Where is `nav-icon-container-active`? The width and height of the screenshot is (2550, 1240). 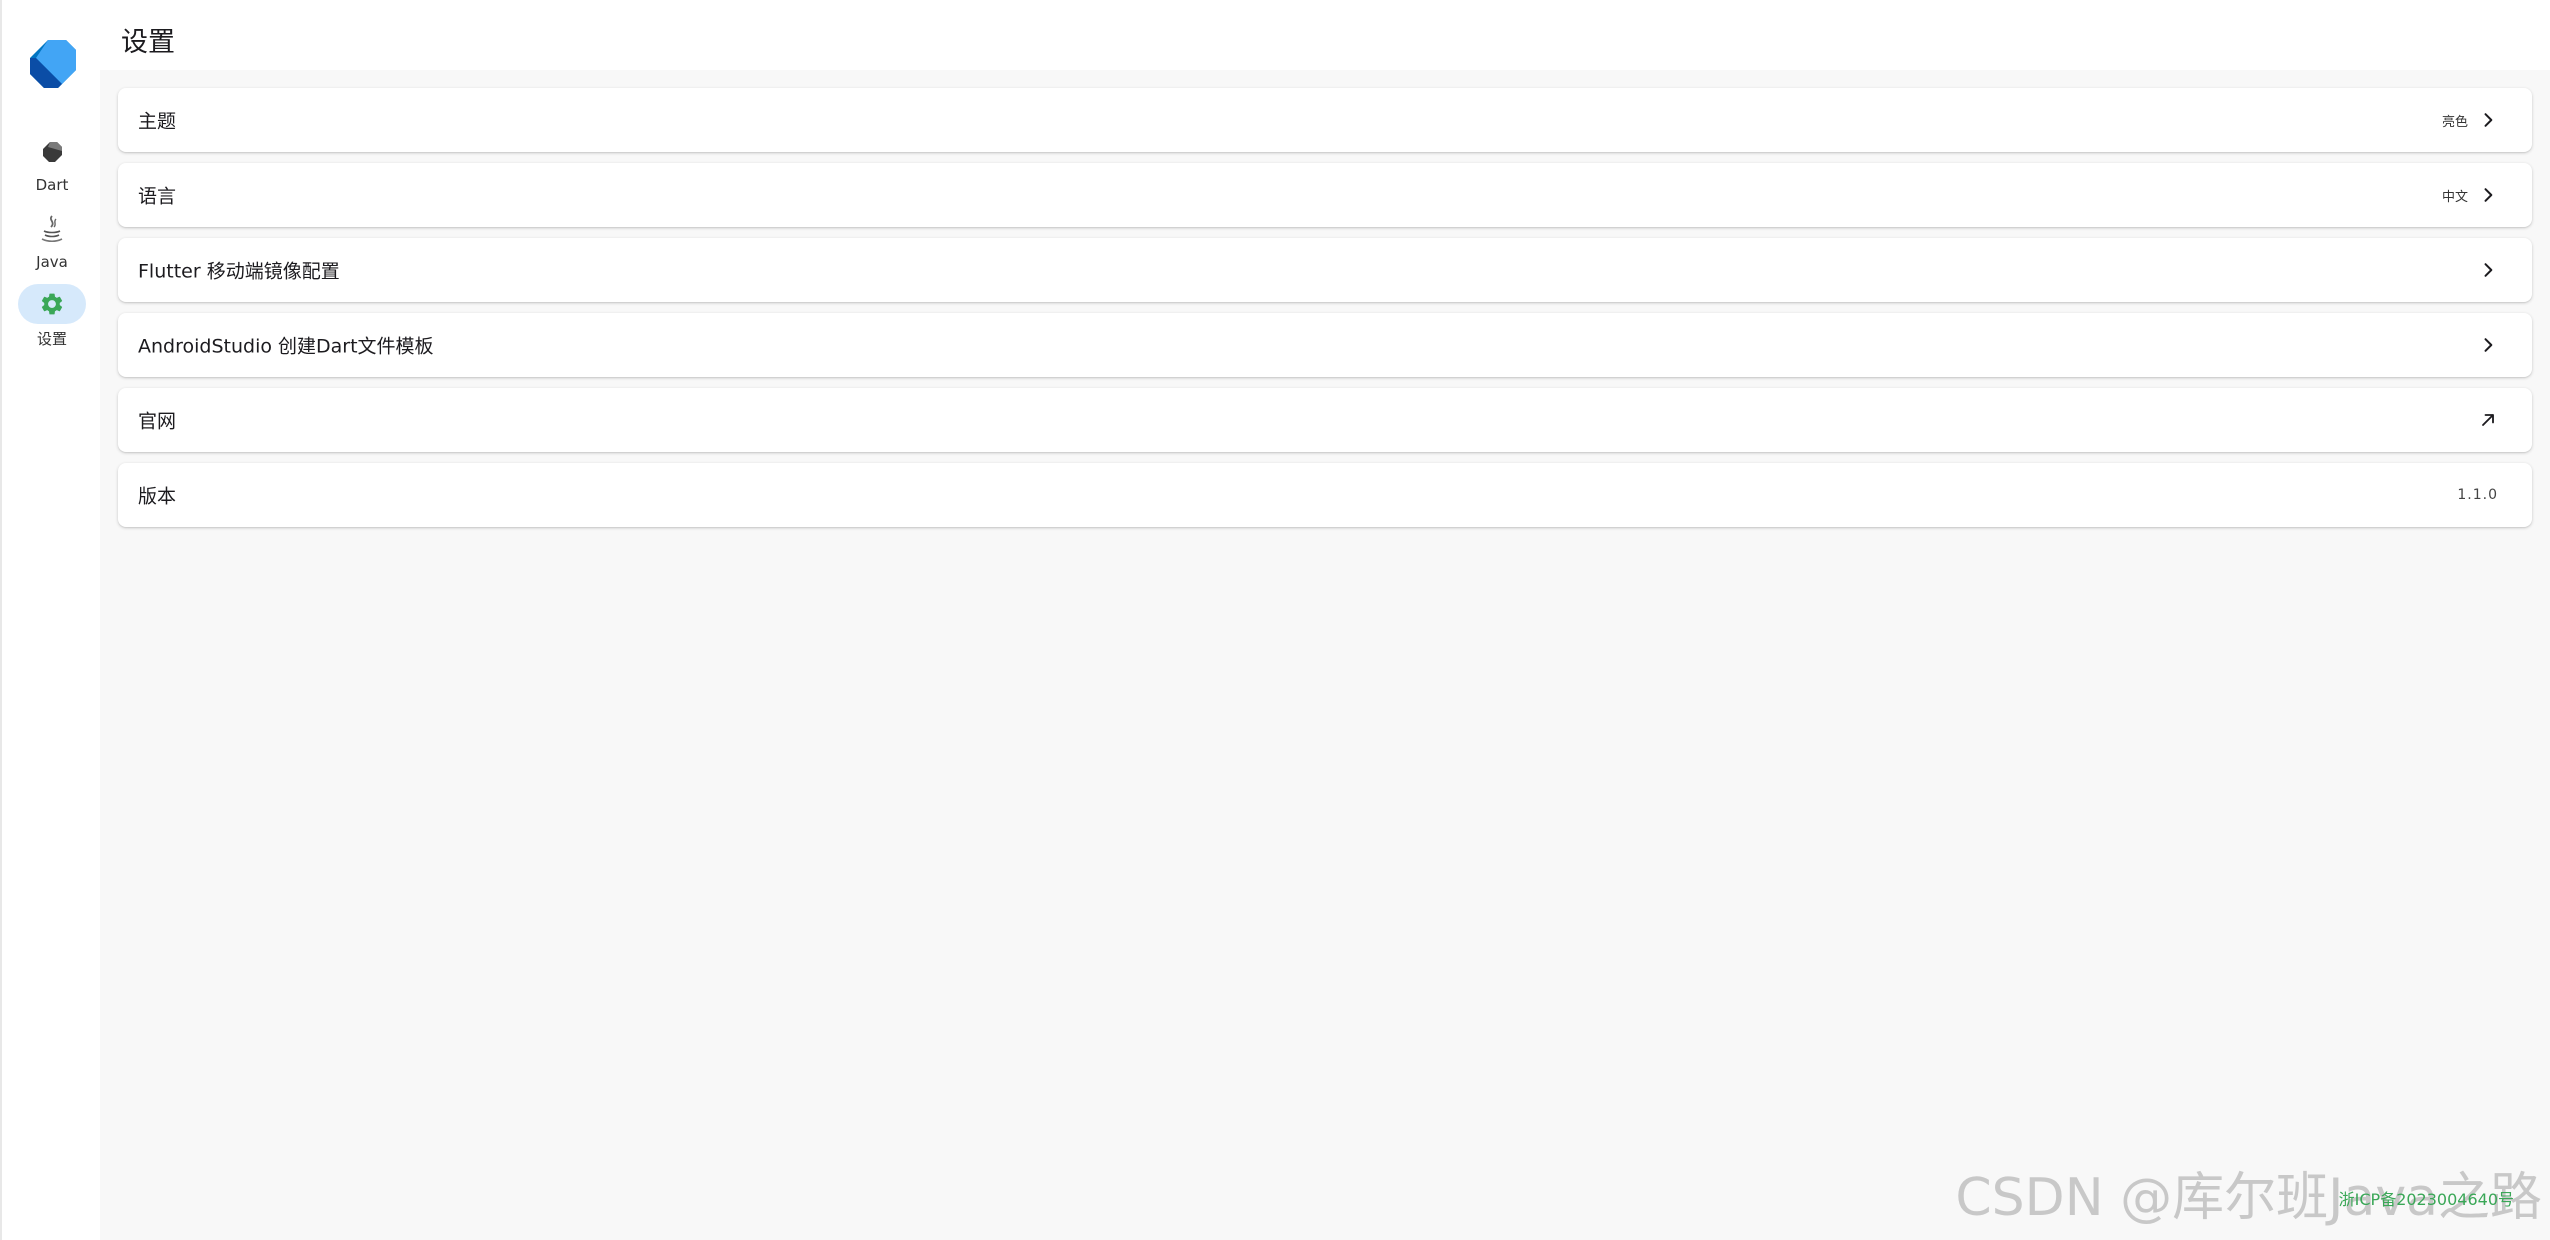 nav-icon-container-active is located at coordinates (52, 304).